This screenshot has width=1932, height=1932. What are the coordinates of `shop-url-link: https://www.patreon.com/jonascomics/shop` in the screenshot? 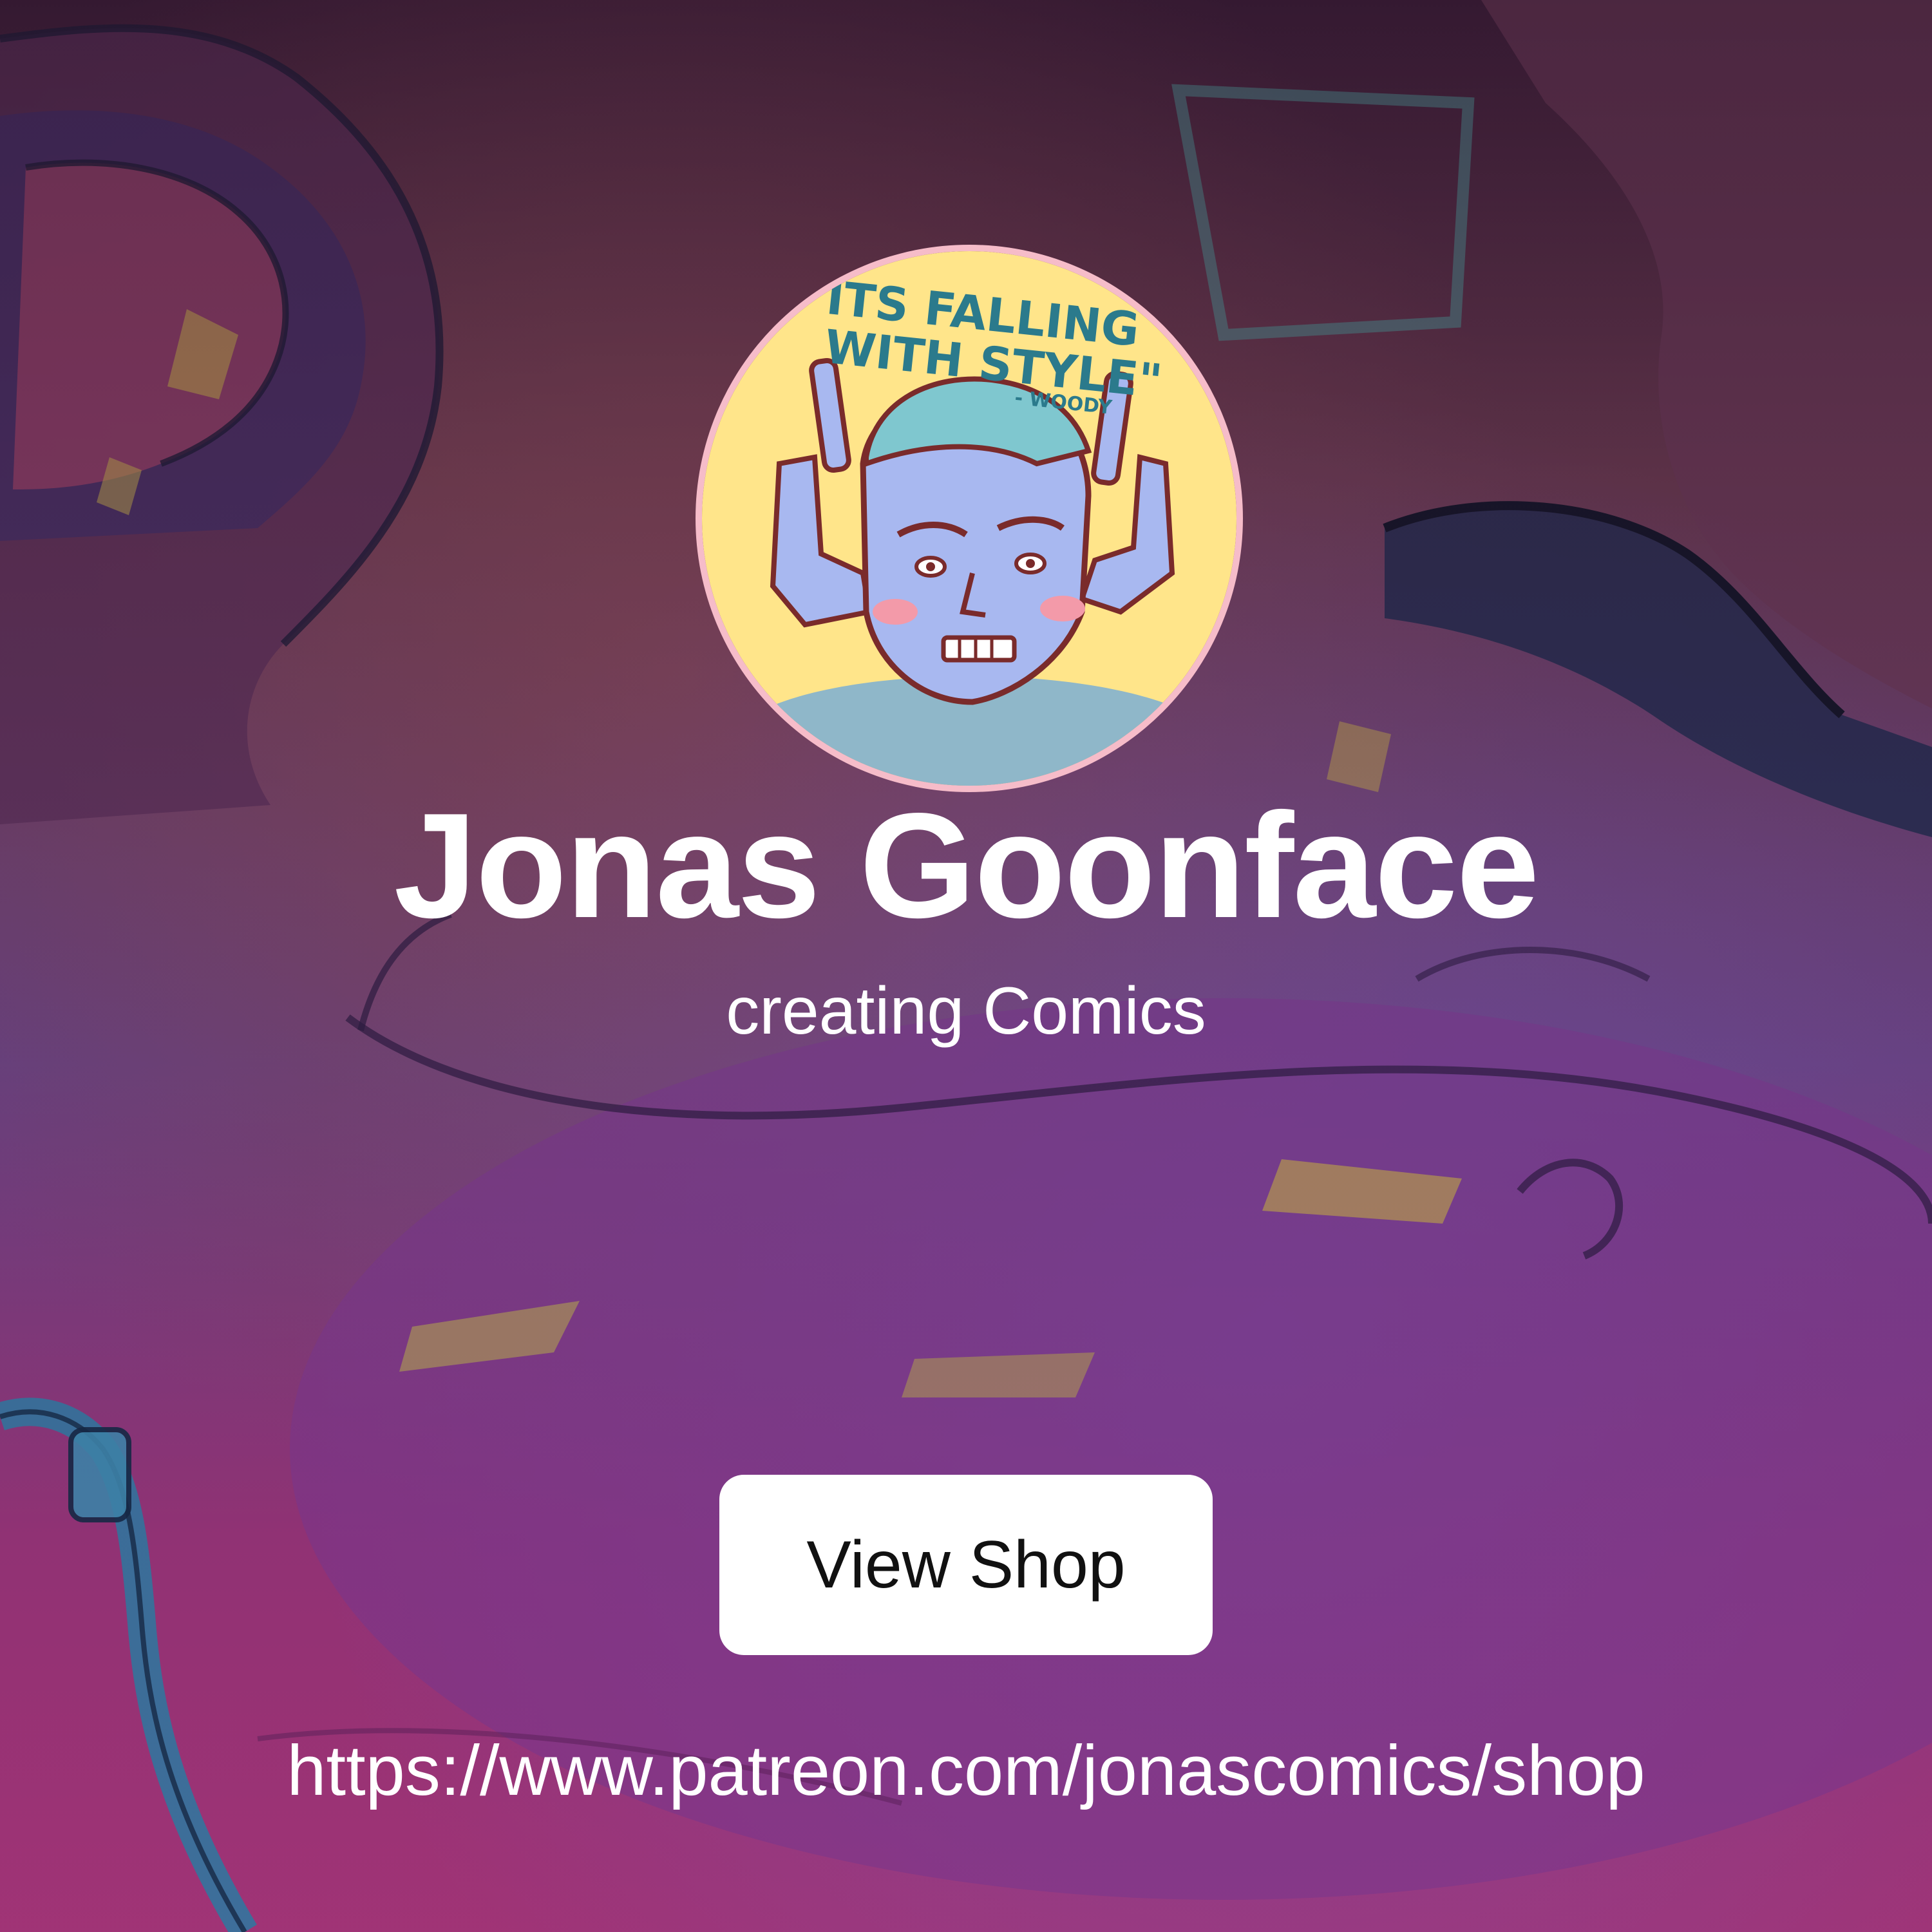 It's located at (966, 1771).